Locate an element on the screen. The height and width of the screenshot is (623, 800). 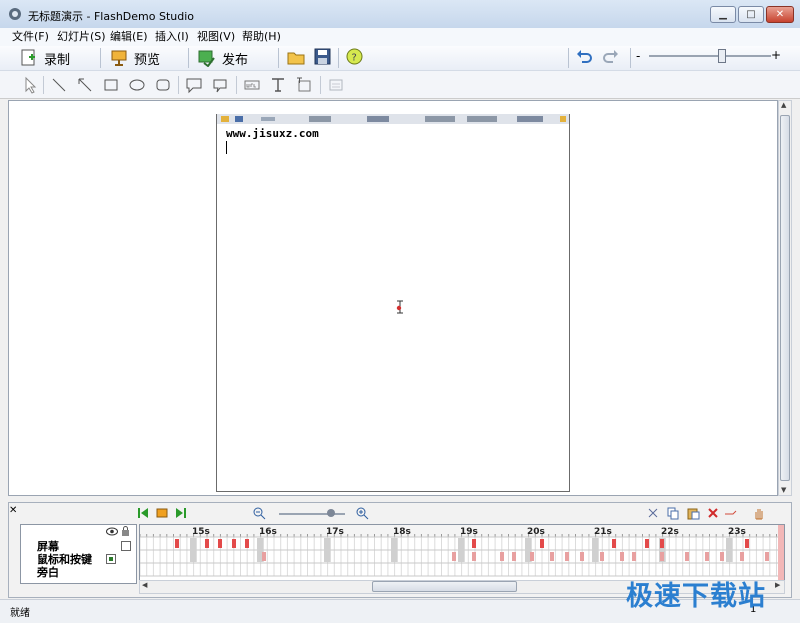
scroll-left-icon: ◀ is located at coordinates (144, 585).